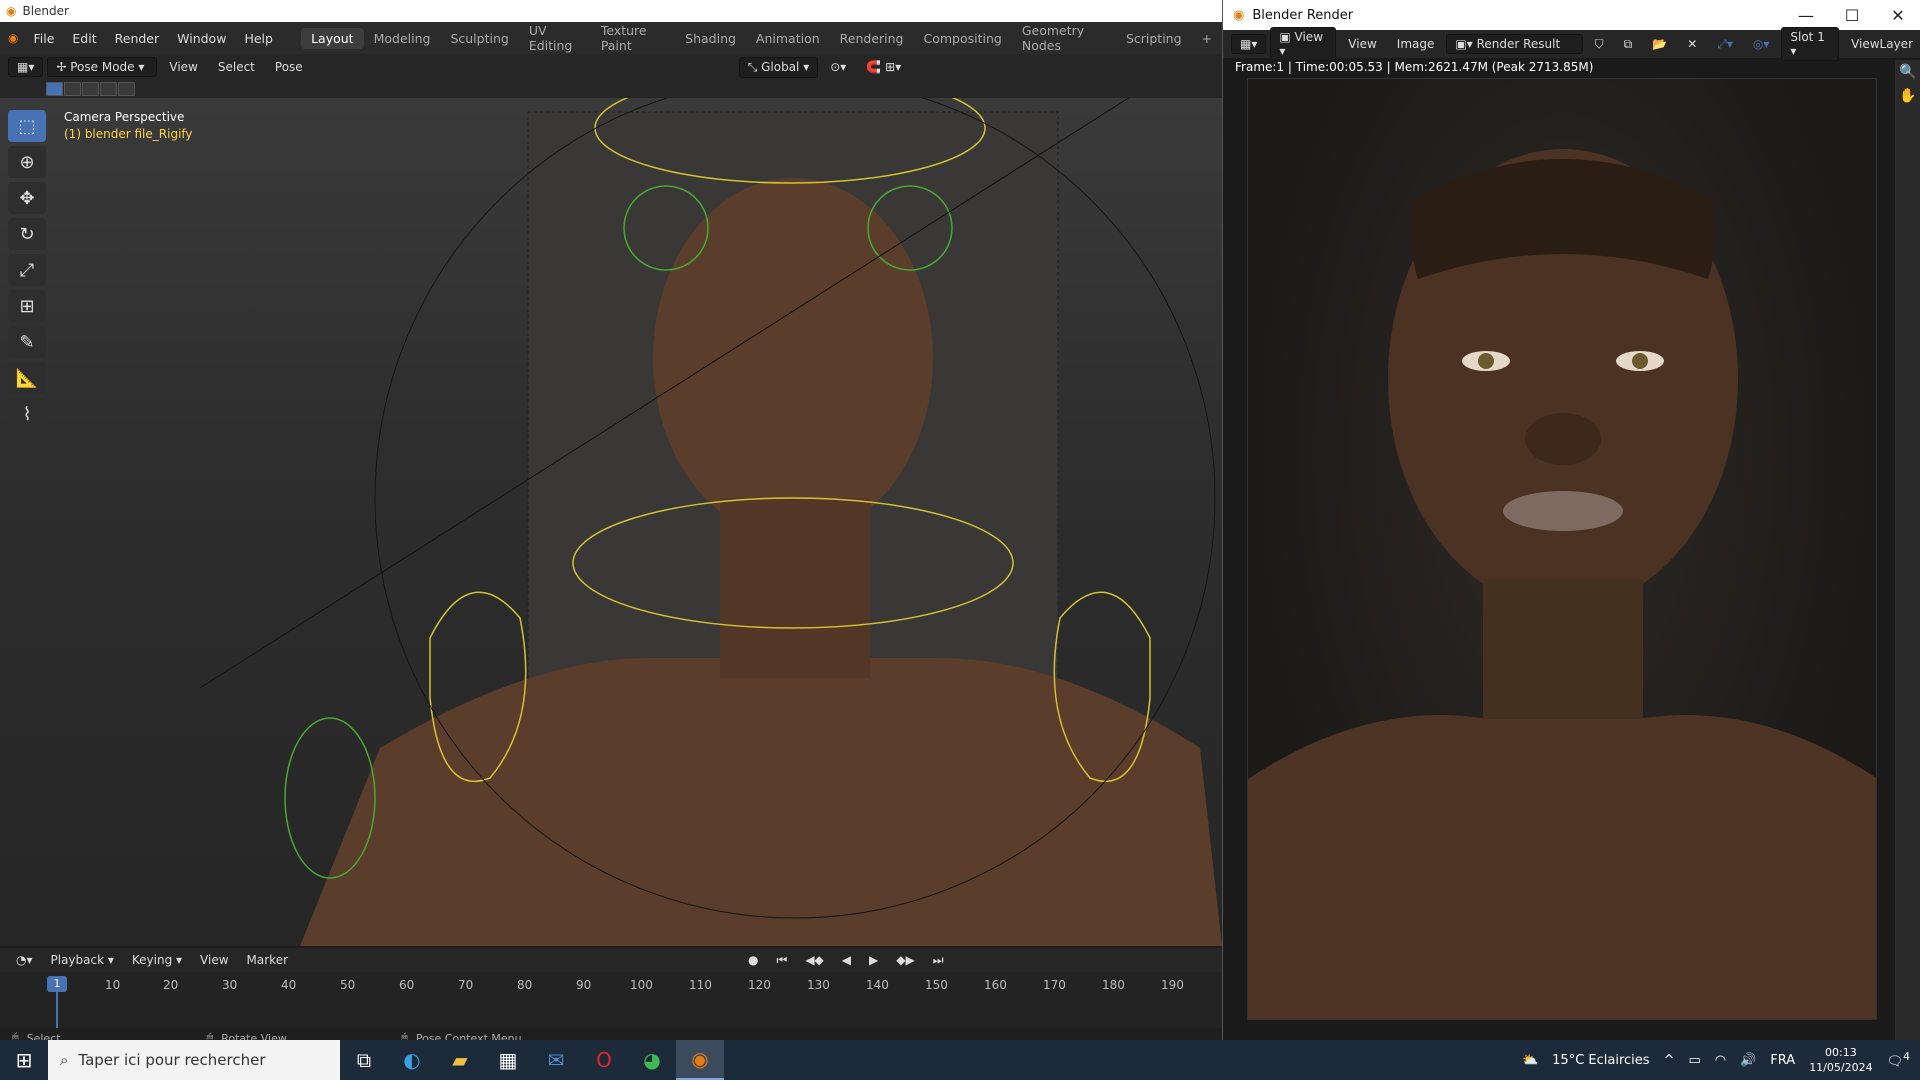 The height and width of the screenshot is (1080, 1920). I want to click on cursor-icon: ⊕, so click(27, 162).